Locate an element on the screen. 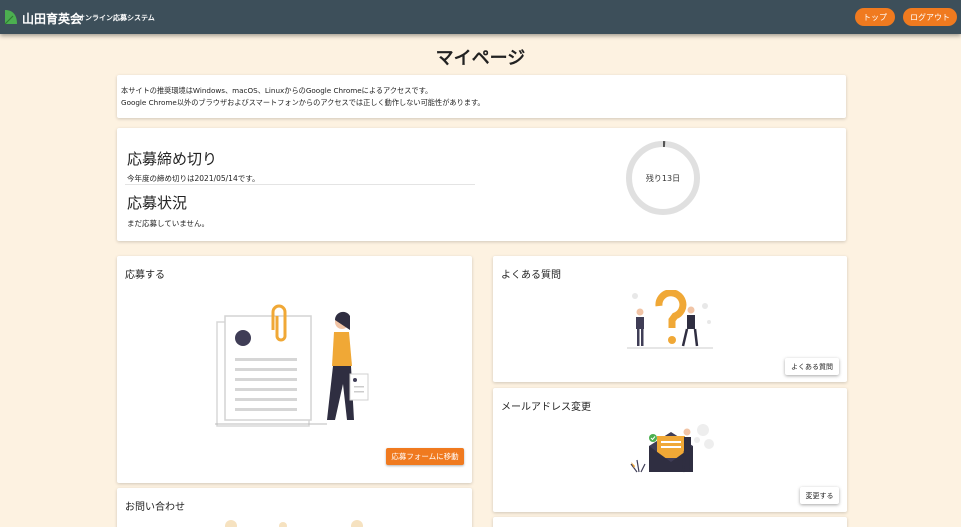 The image size is (961, 527). logout-button: ログアウト is located at coordinates (930, 17).